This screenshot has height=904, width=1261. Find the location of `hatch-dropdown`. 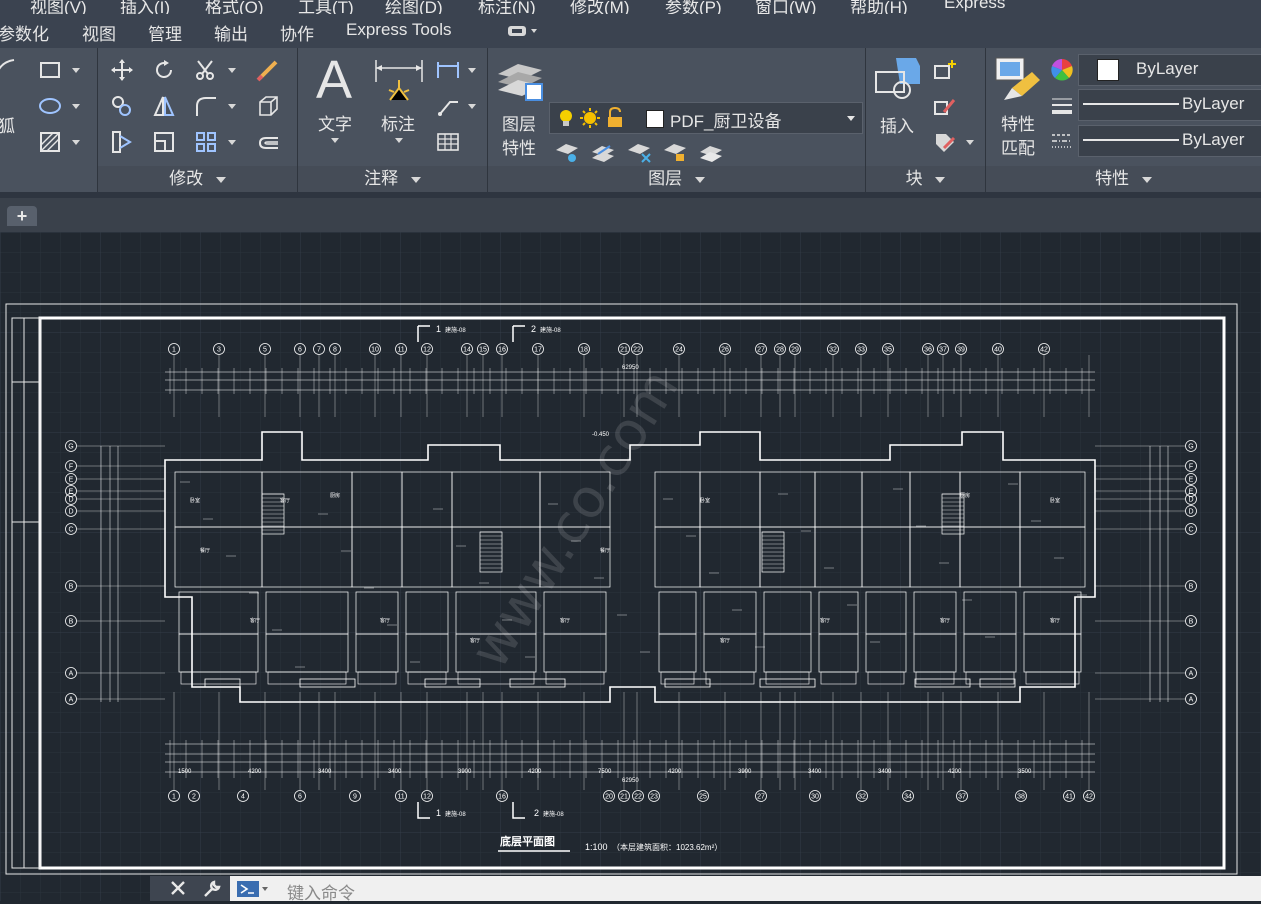

hatch-dropdown is located at coordinates (76, 142).